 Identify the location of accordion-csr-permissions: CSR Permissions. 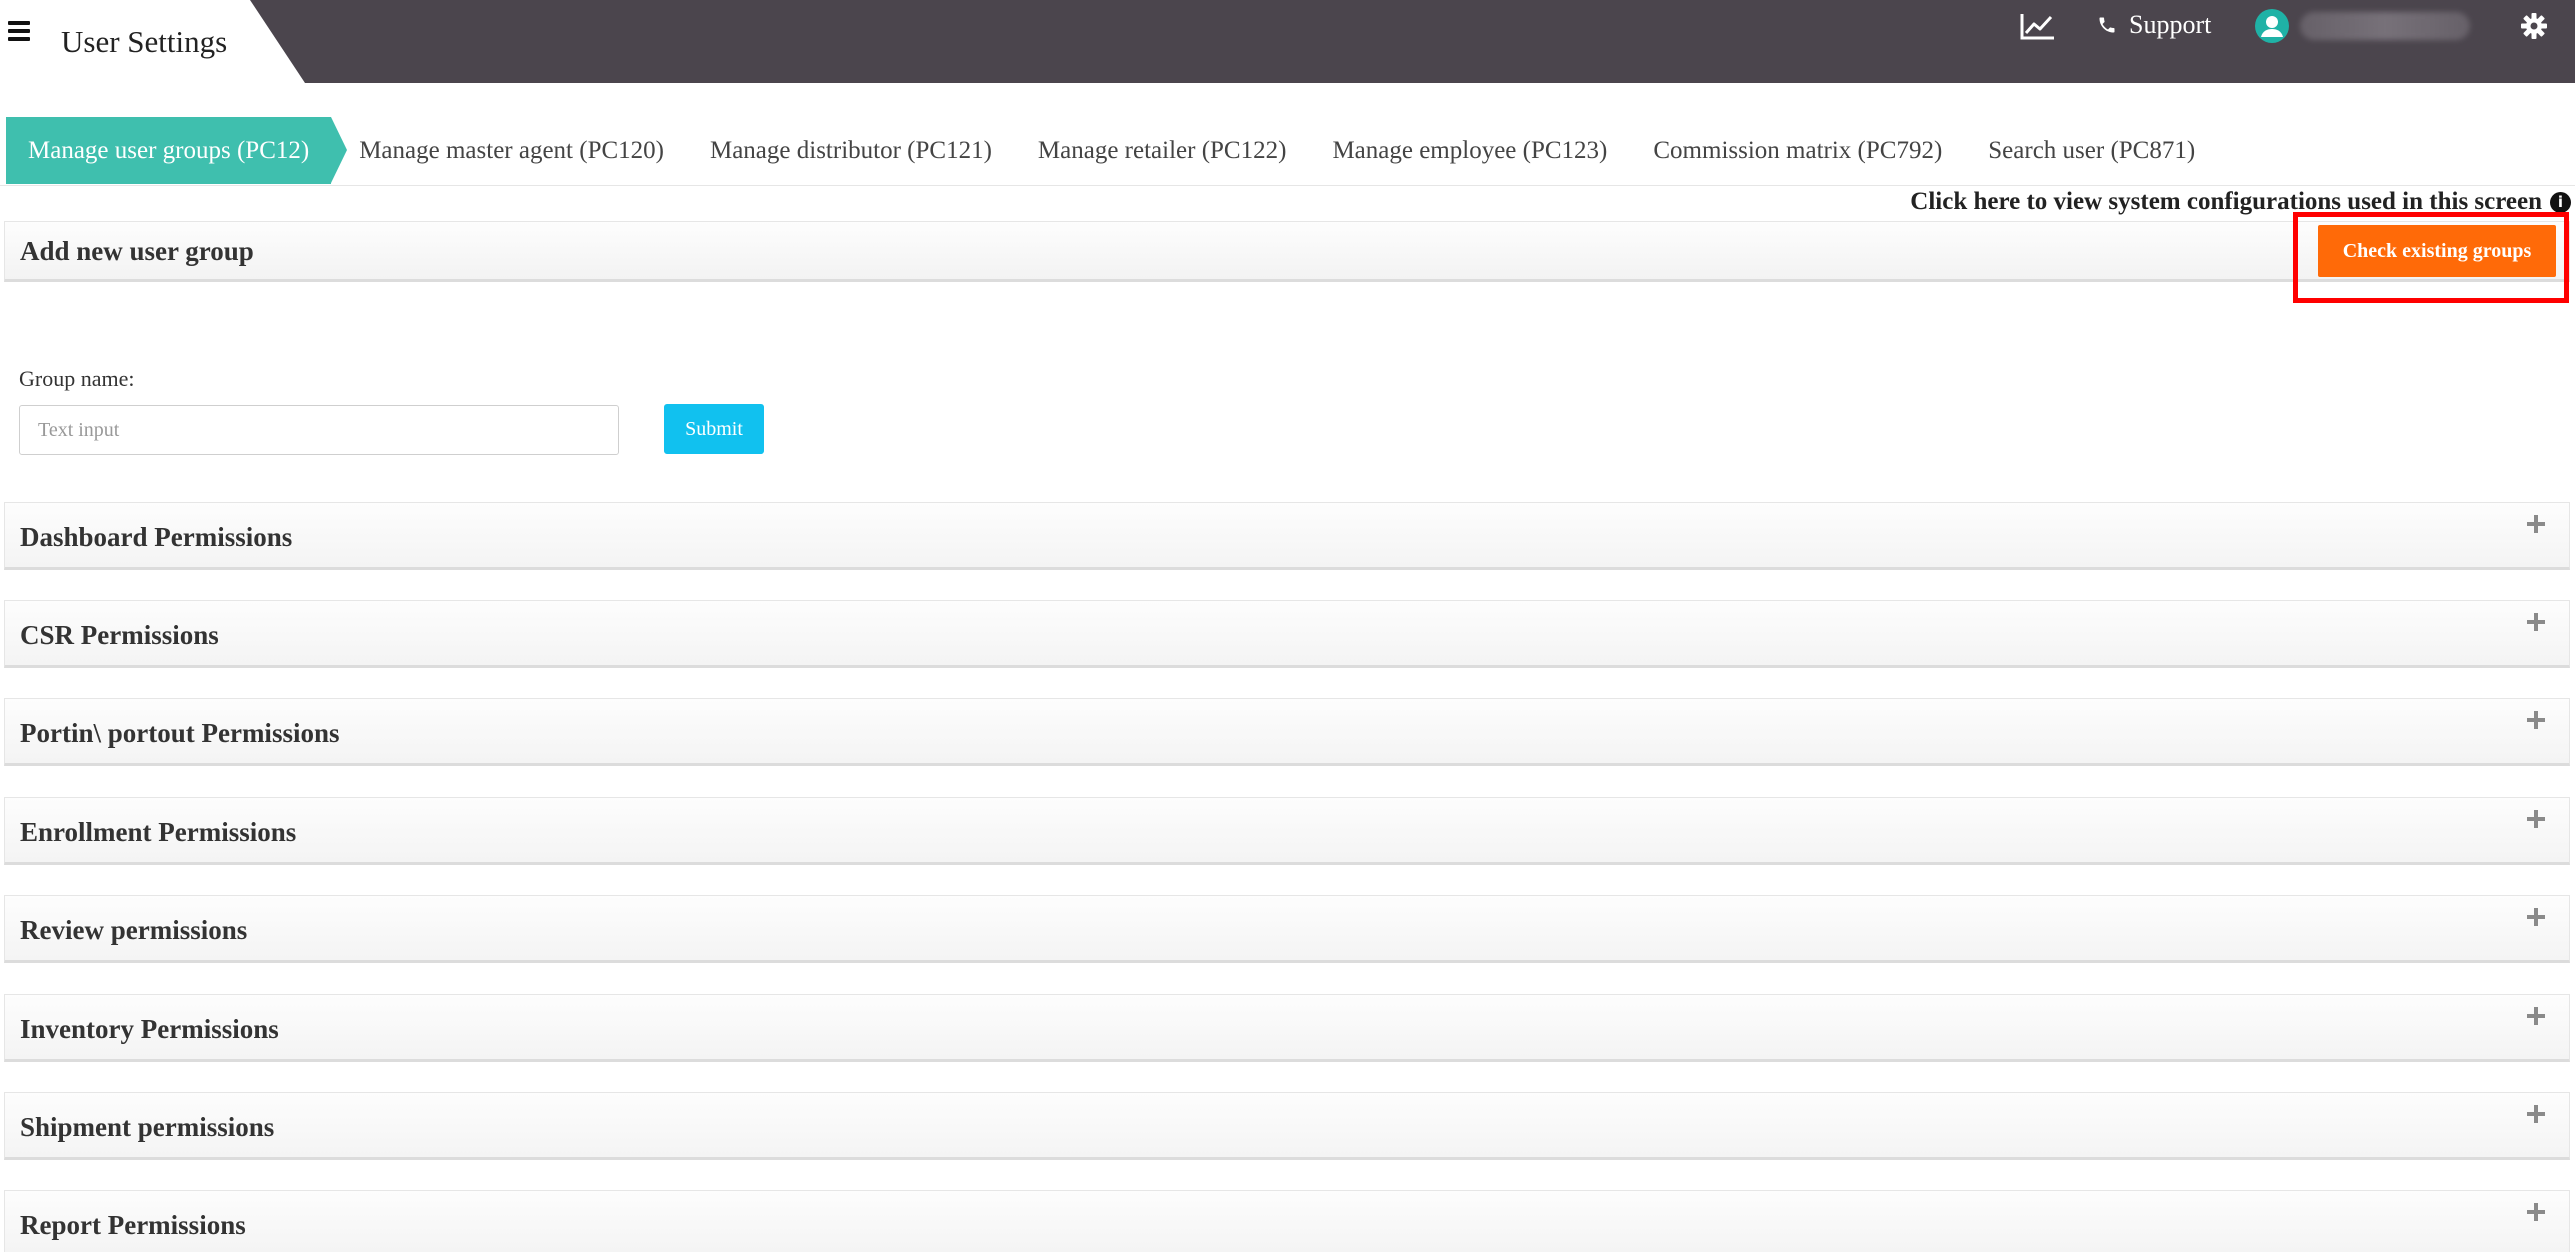
(1287, 634).